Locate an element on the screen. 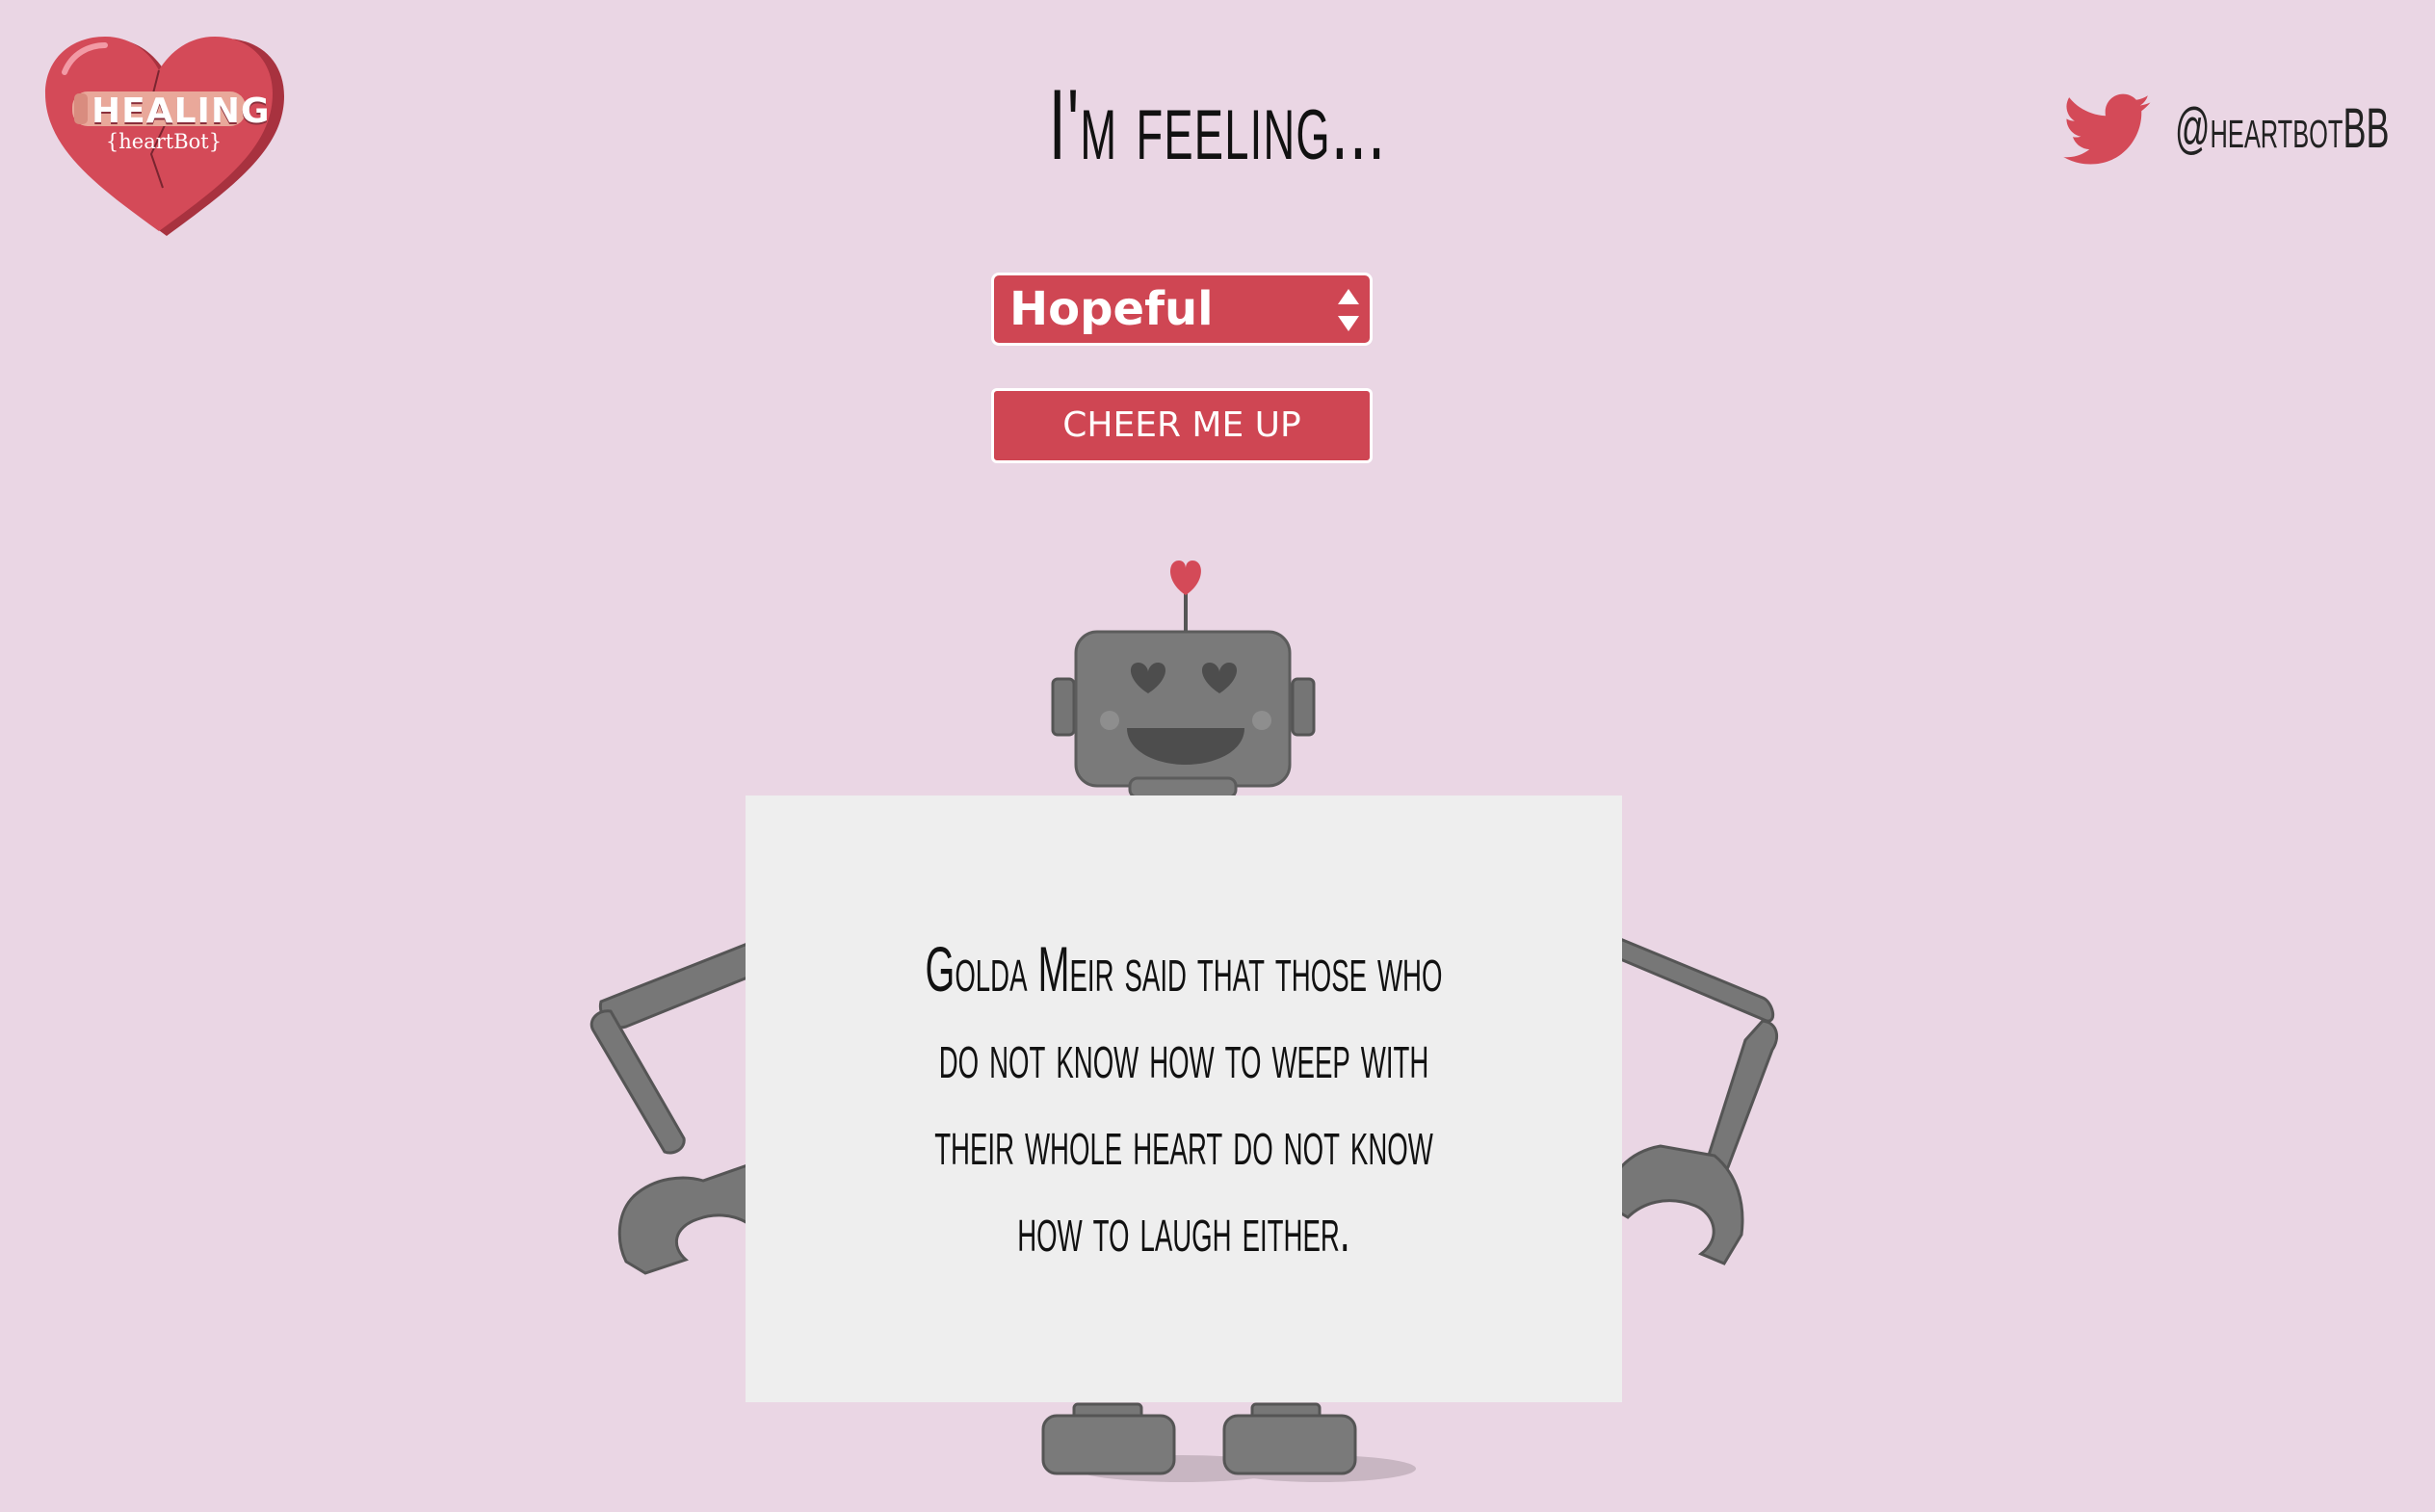 The width and height of the screenshot is (2435, 1512). logo: HEALING {heartBot} is located at coordinates (163, 140).